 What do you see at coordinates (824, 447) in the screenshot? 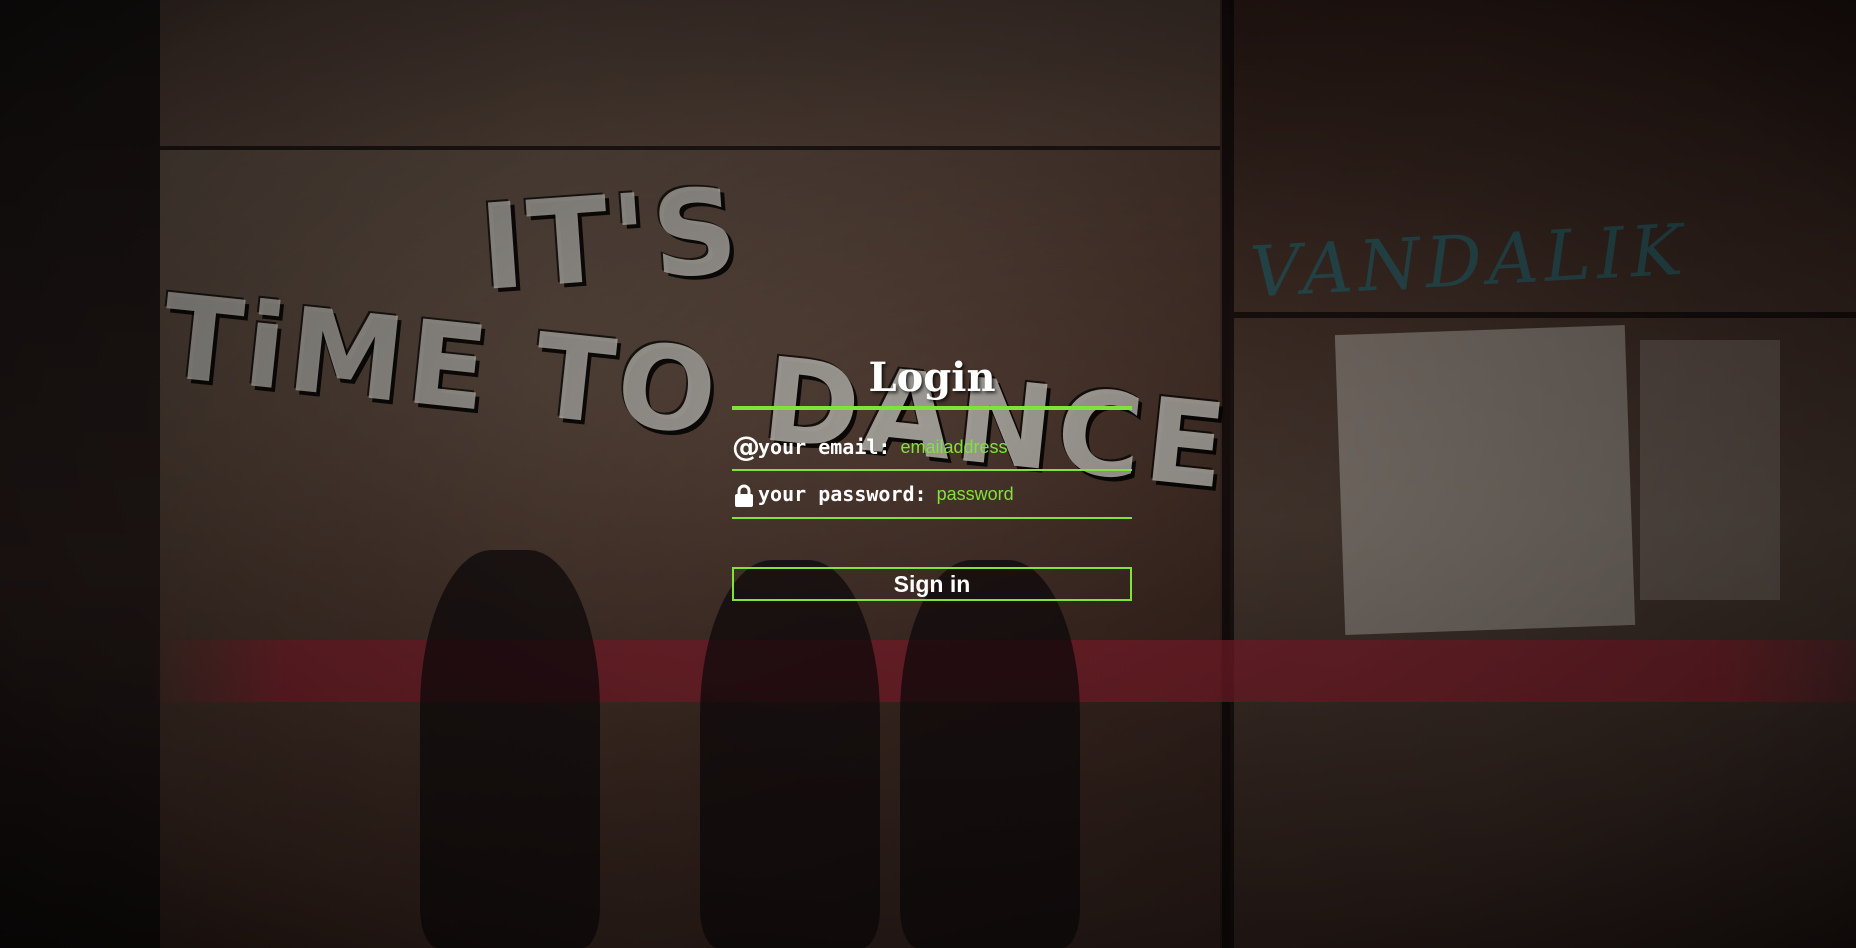
I see `email-label: your email:` at bounding box center [824, 447].